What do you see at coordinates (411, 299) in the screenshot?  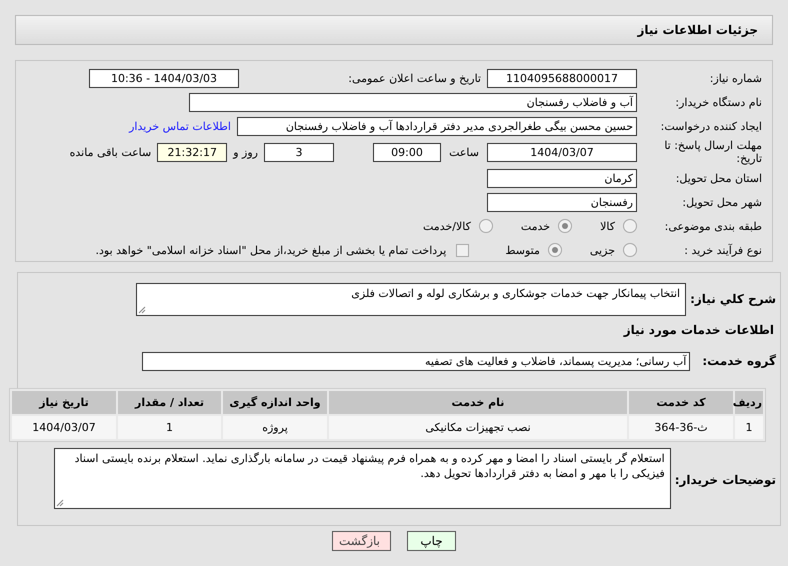 I see `summary-text-area: انتخاب پیمانکار جهت خدمات جوشکاری و برشکاری لوله و اتصالات فلزی` at bounding box center [411, 299].